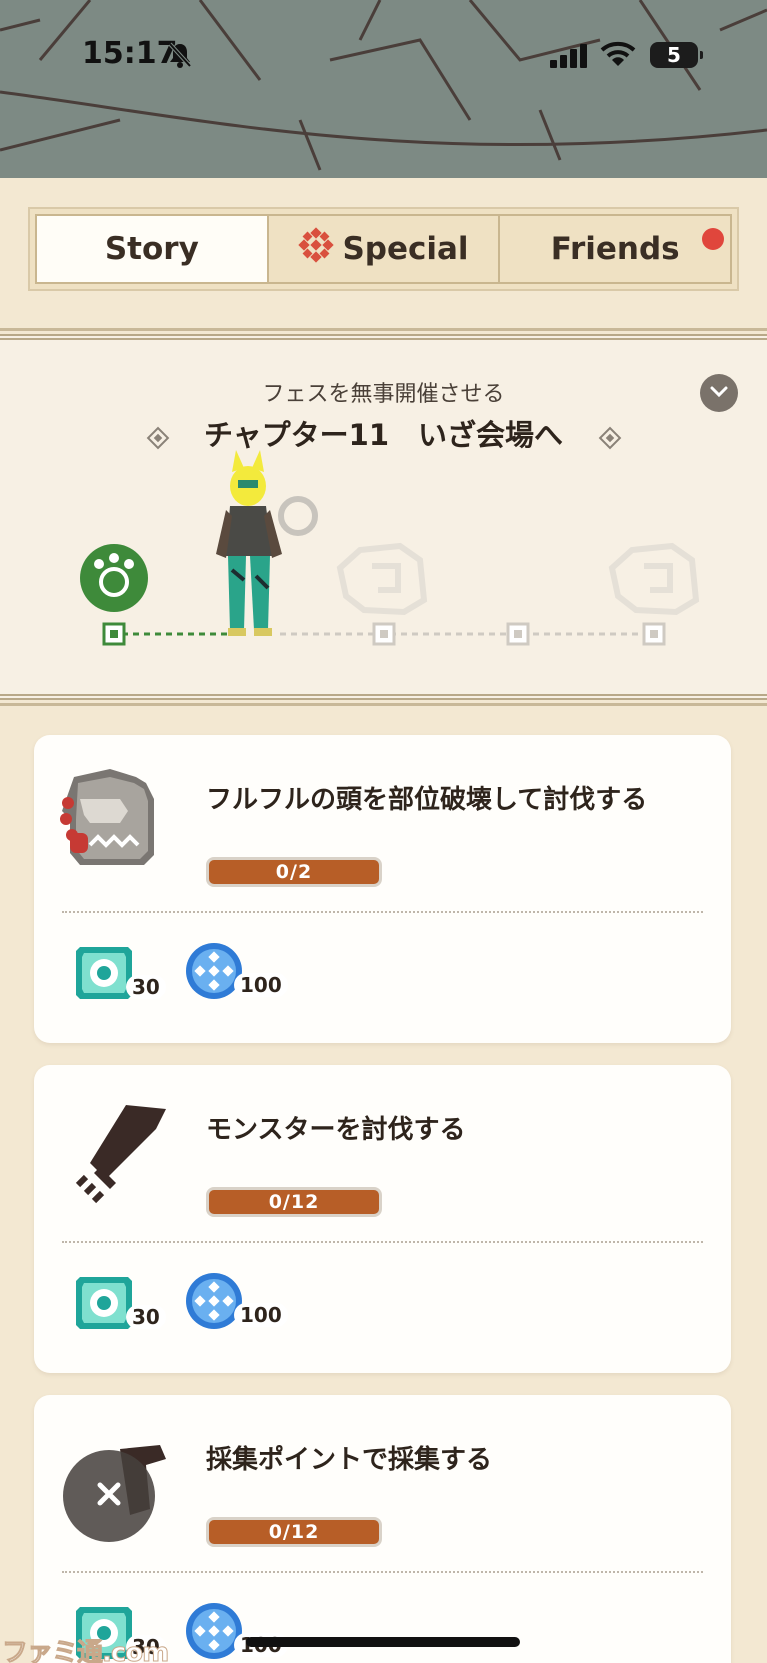 The height and width of the screenshot is (1663, 767). Describe the element at coordinates (405, 249) in the screenshot. I see `tab-special-label: Special` at that location.